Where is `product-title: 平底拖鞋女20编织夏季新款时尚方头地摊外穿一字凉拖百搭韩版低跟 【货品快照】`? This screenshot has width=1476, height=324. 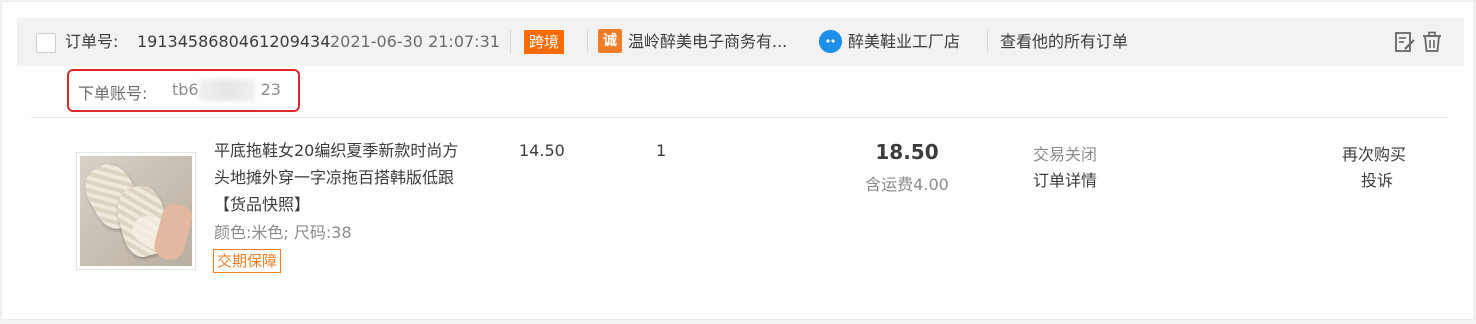
product-title: 平底拖鞋女20编织夏季新款时尚方头地摊外穿一字凉拖百搭韩版低跟 【货品快照】 is located at coordinates (344, 177).